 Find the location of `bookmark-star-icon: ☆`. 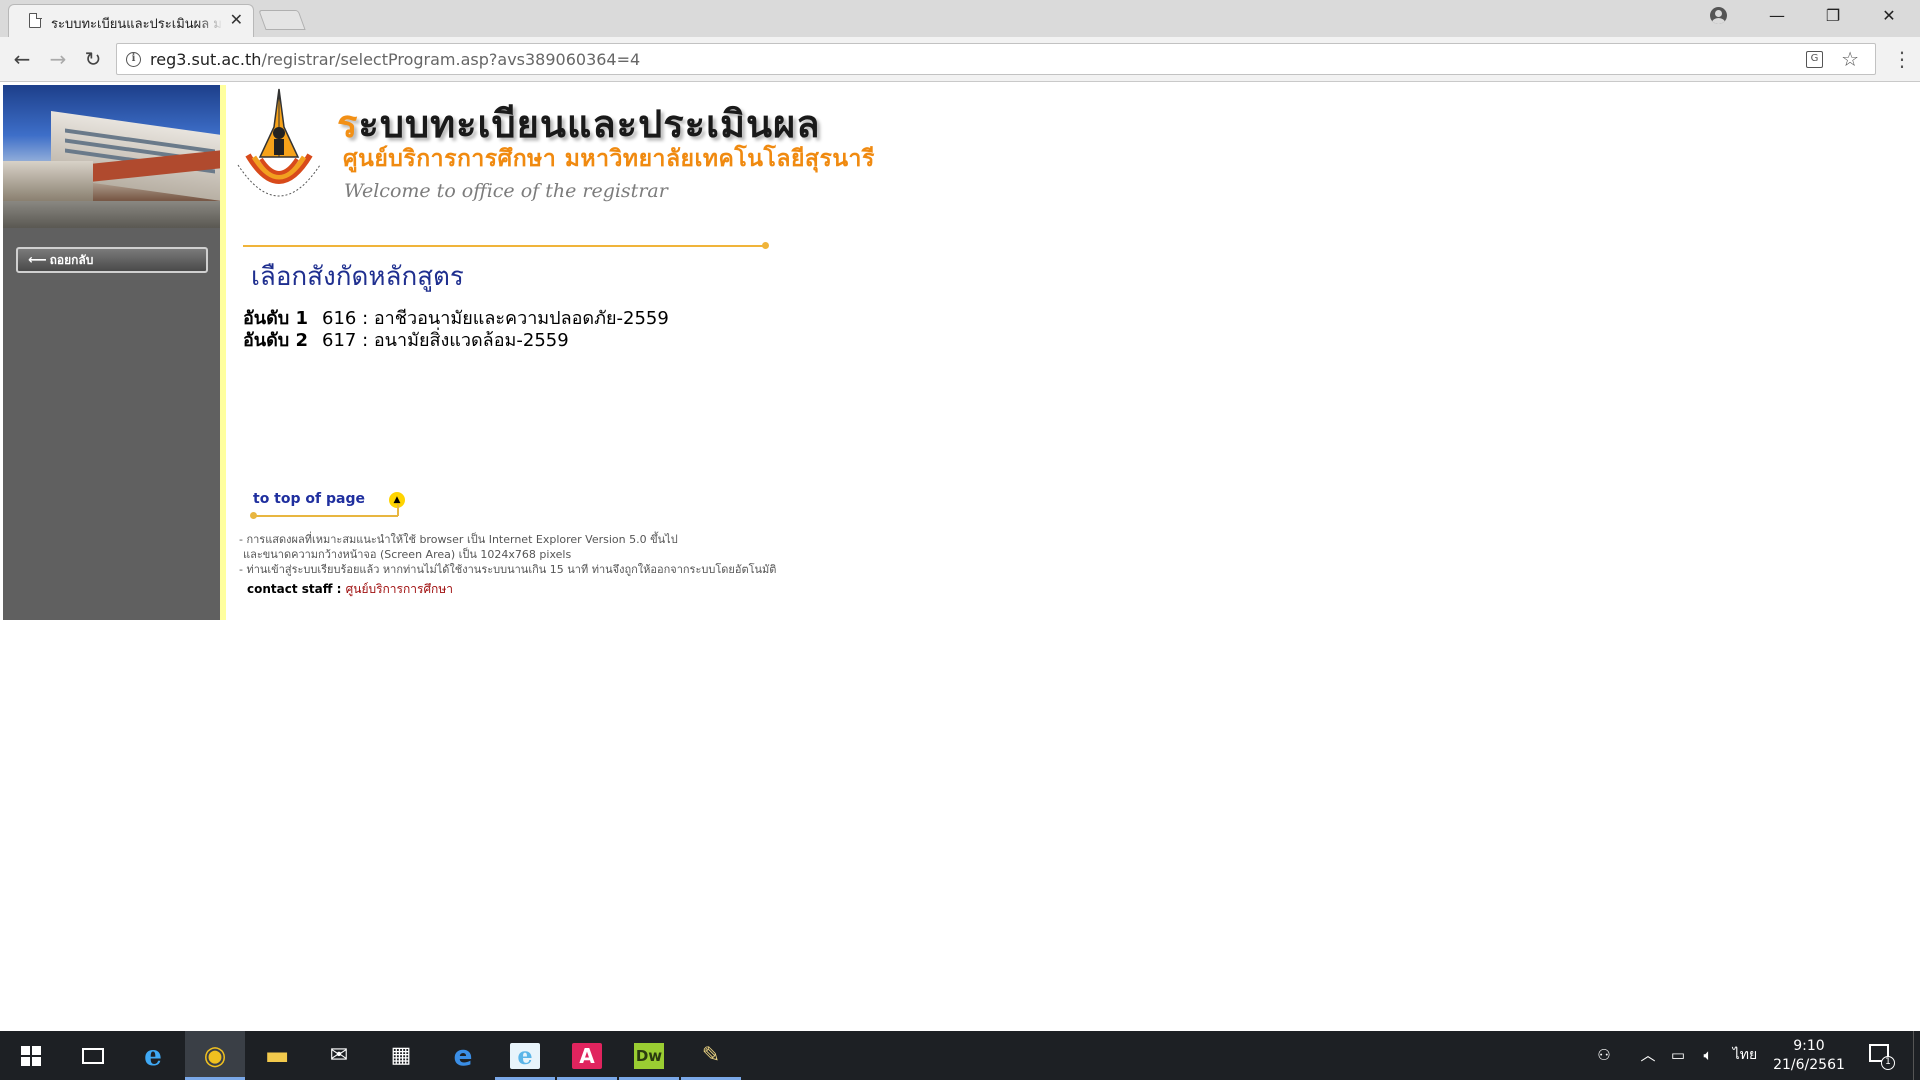

bookmark-star-icon: ☆ is located at coordinates (1850, 59).